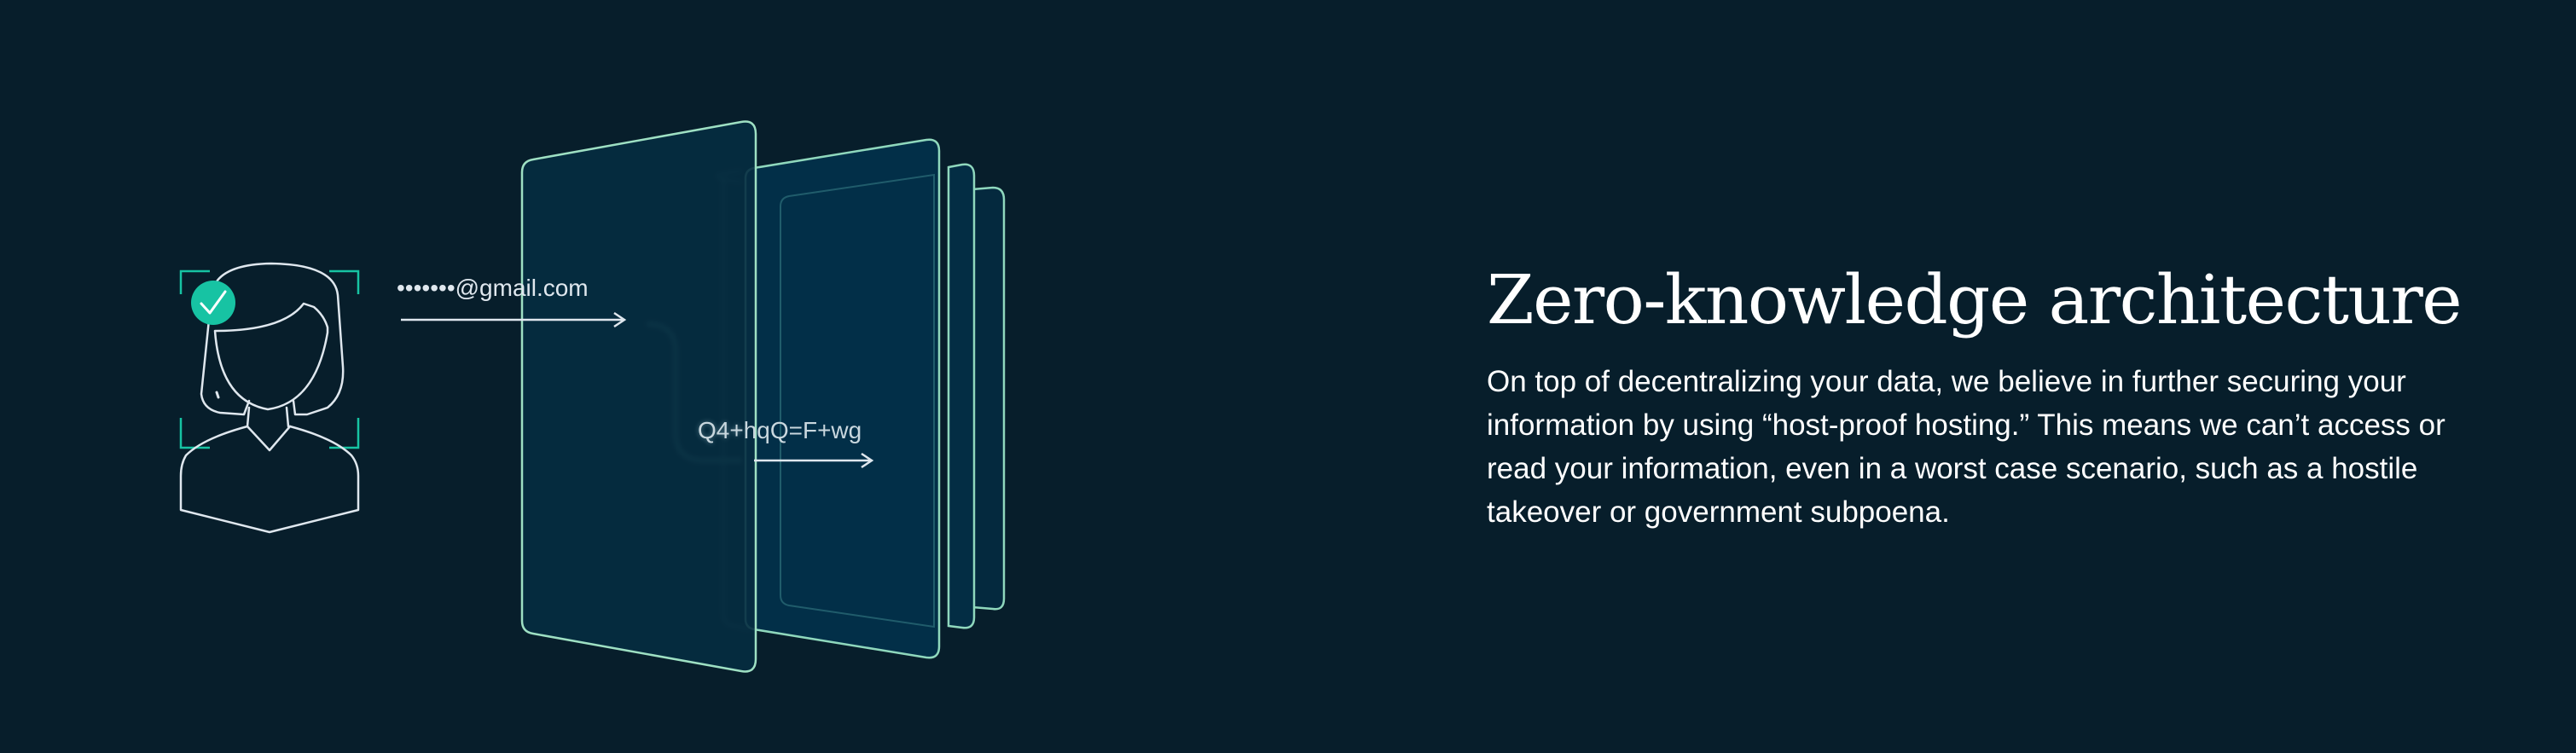 The height and width of the screenshot is (753, 2576). What do you see at coordinates (213, 303) in the screenshot?
I see `checkmark-icon` at bounding box center [213, 303].